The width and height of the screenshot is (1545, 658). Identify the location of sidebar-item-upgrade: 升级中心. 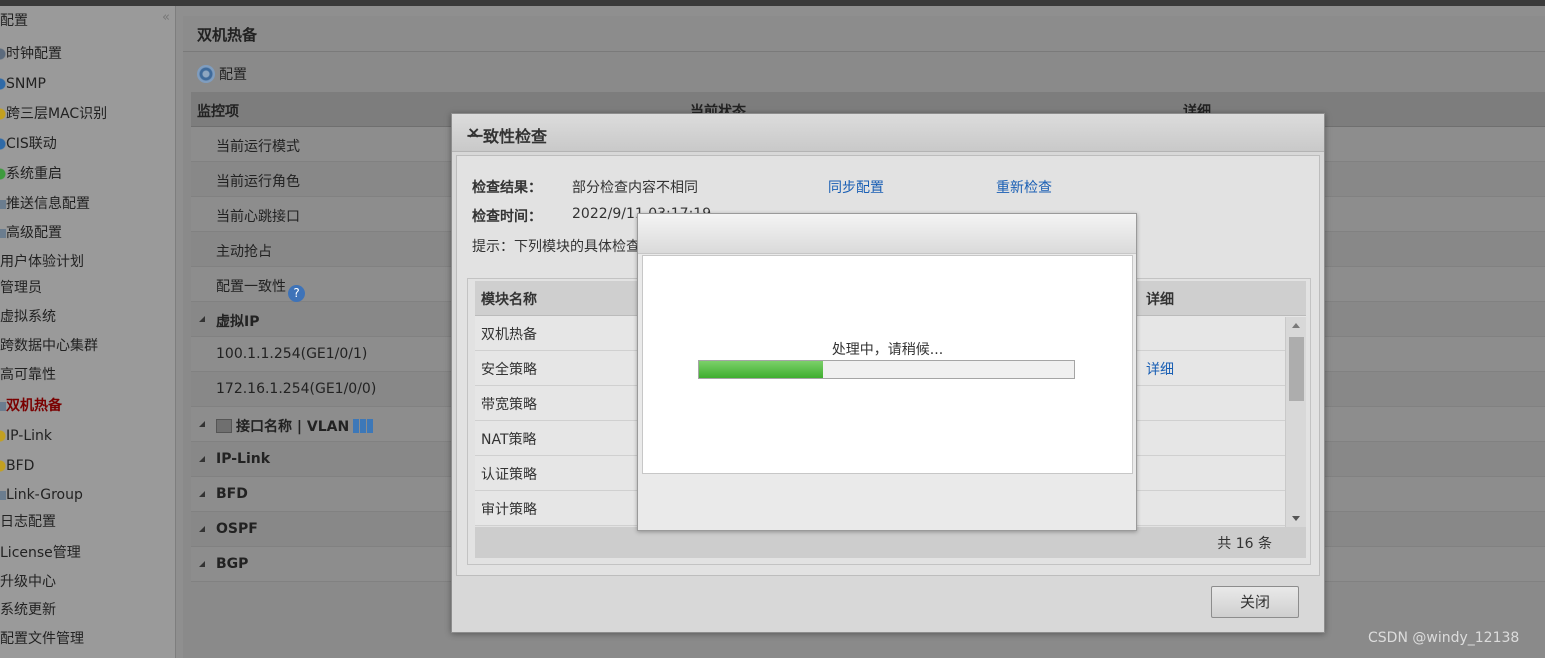
(28, 582).